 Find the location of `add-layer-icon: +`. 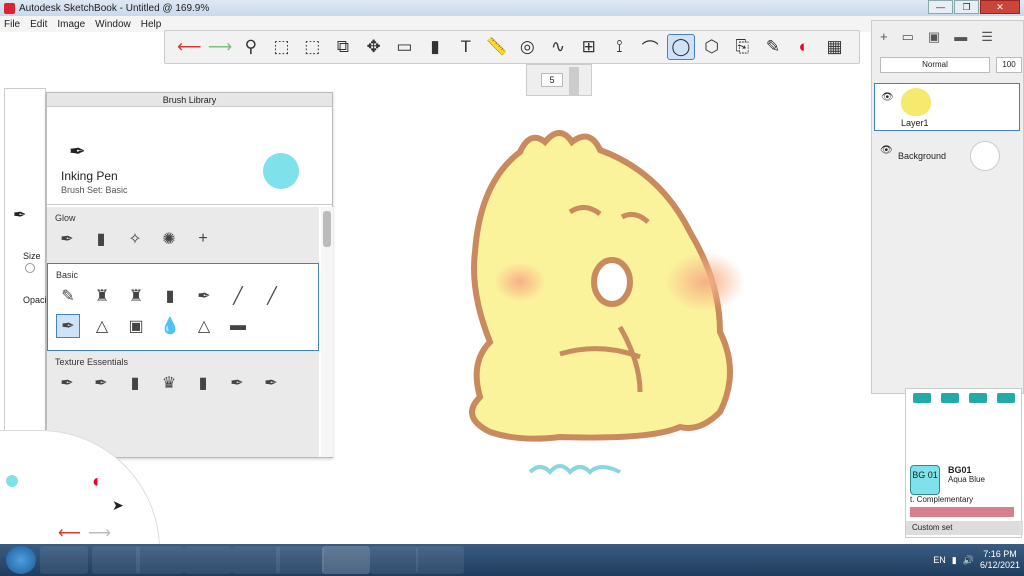

add-layer-icon: + is located at coordinates (884, 37).